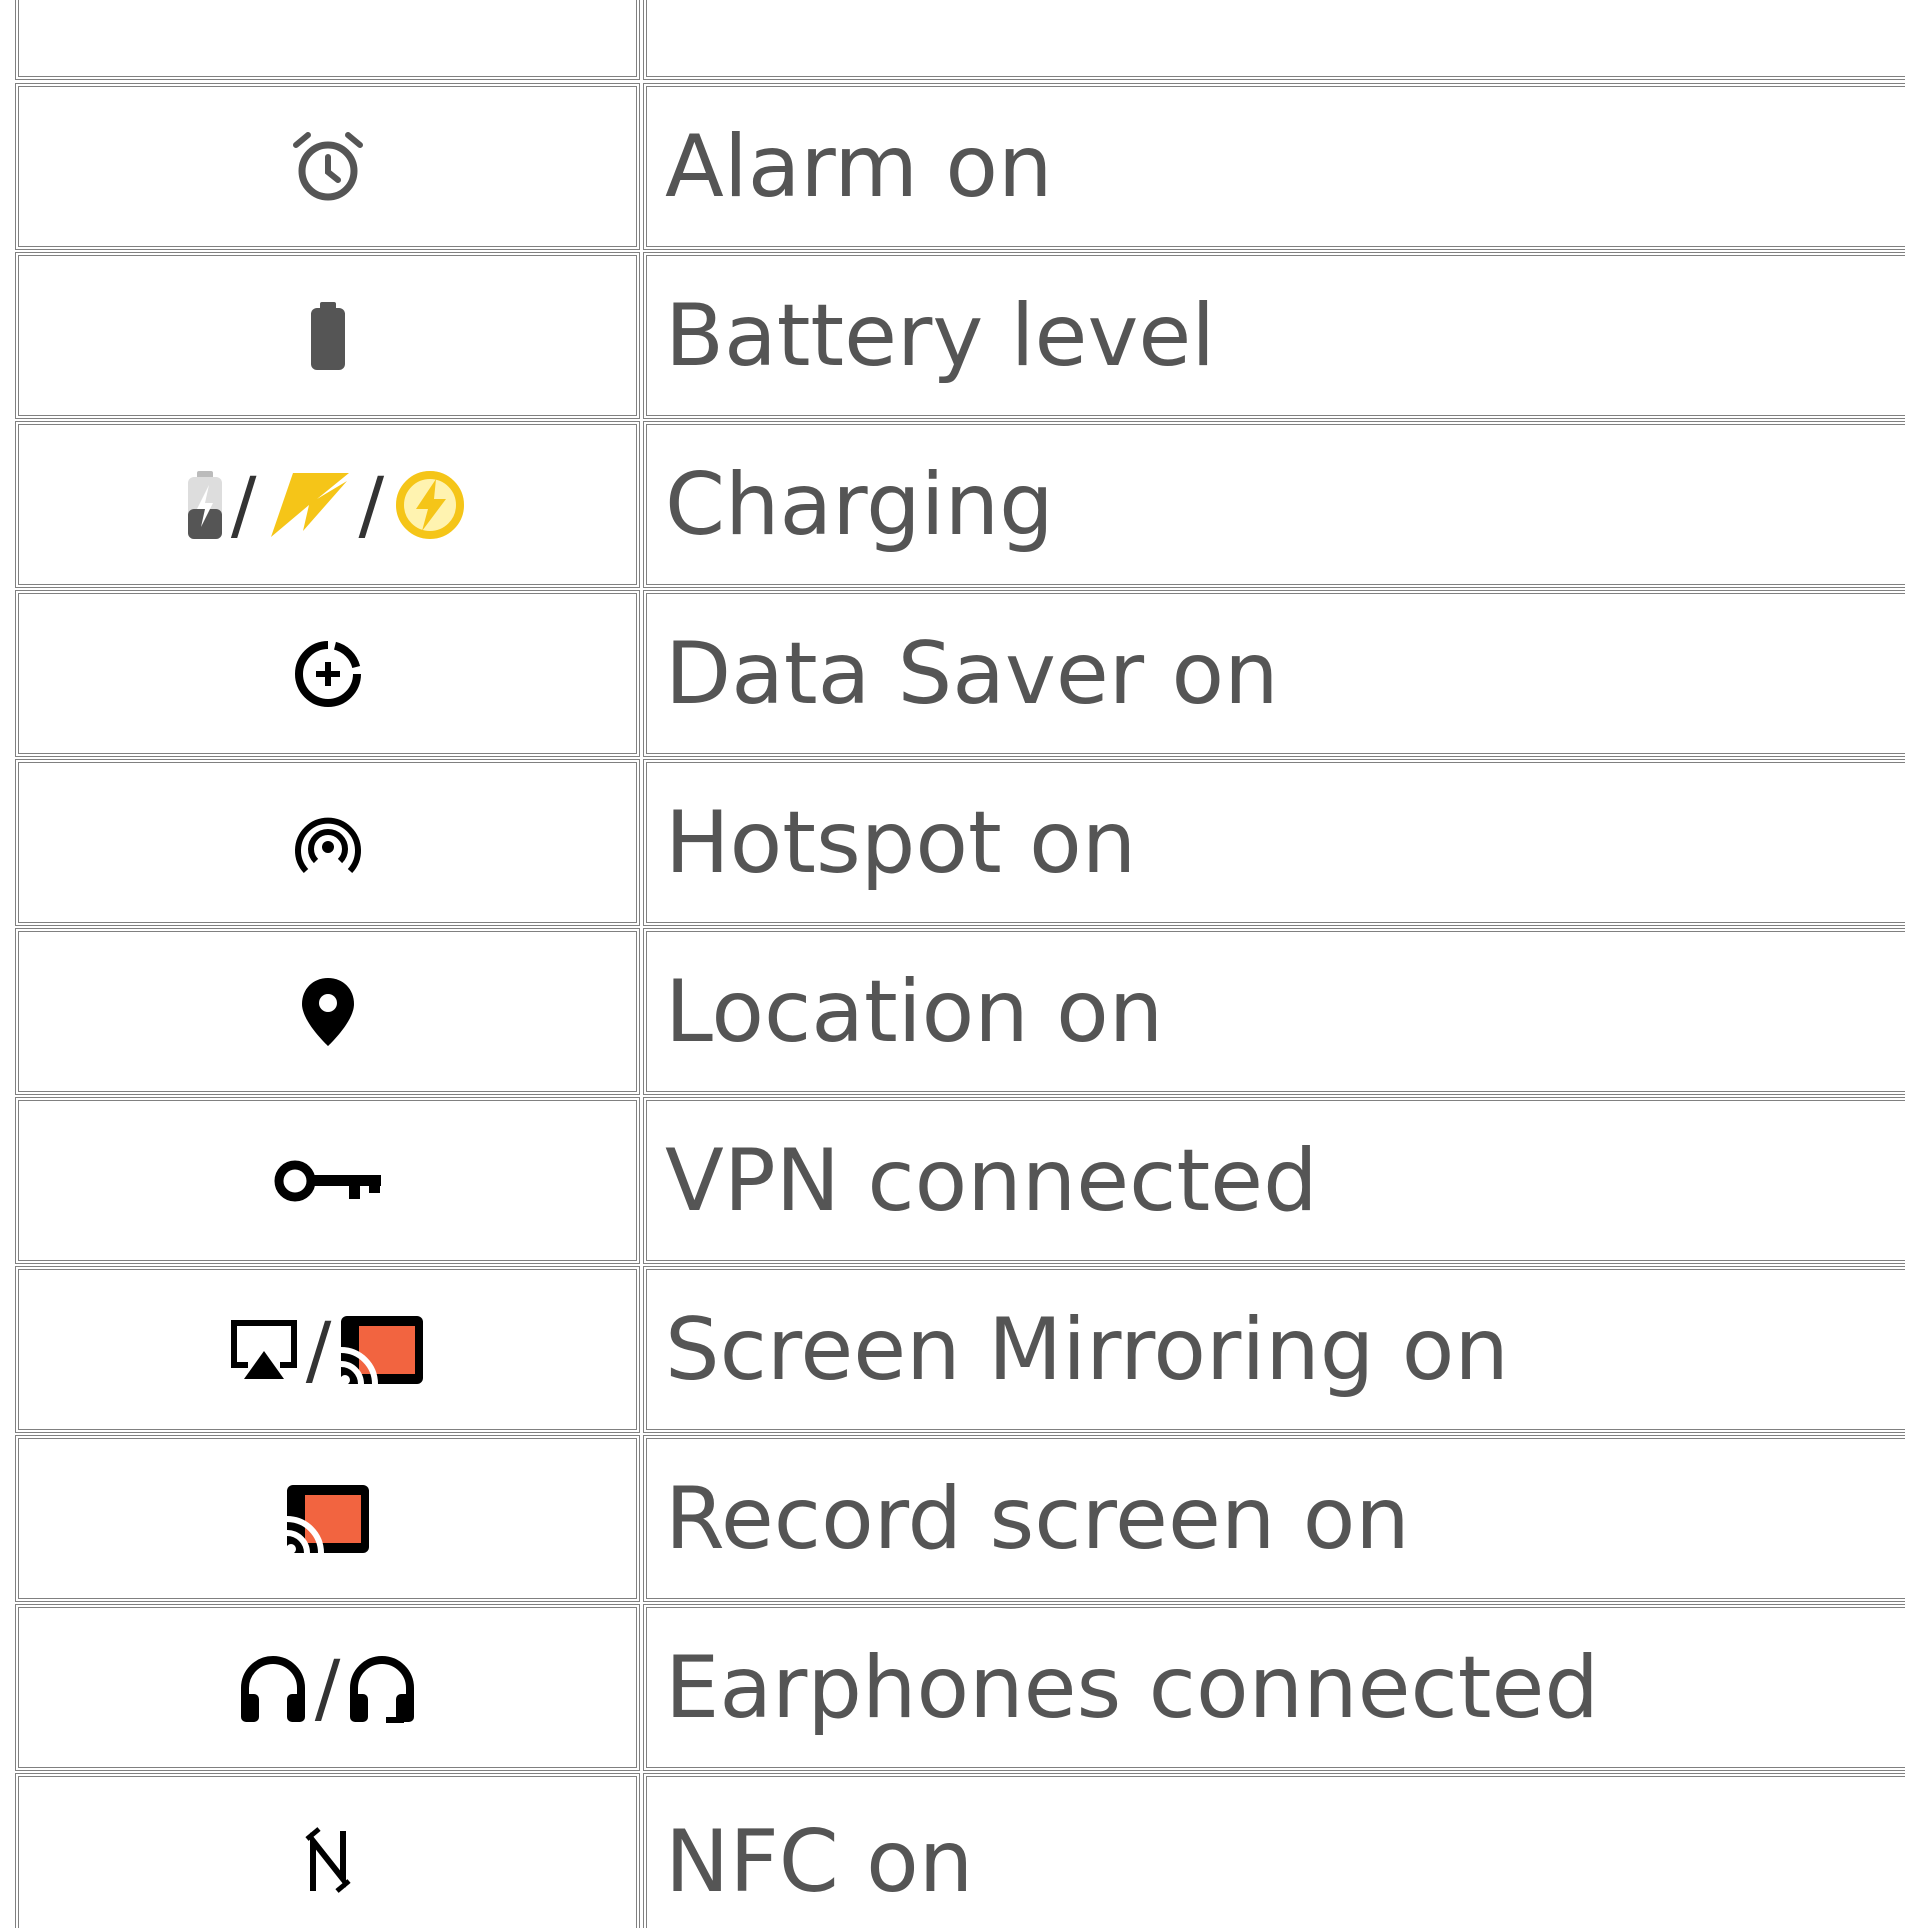 This screenshot has width=1905, height=1928. I want to click on headset-icon, so click(382, 1688).